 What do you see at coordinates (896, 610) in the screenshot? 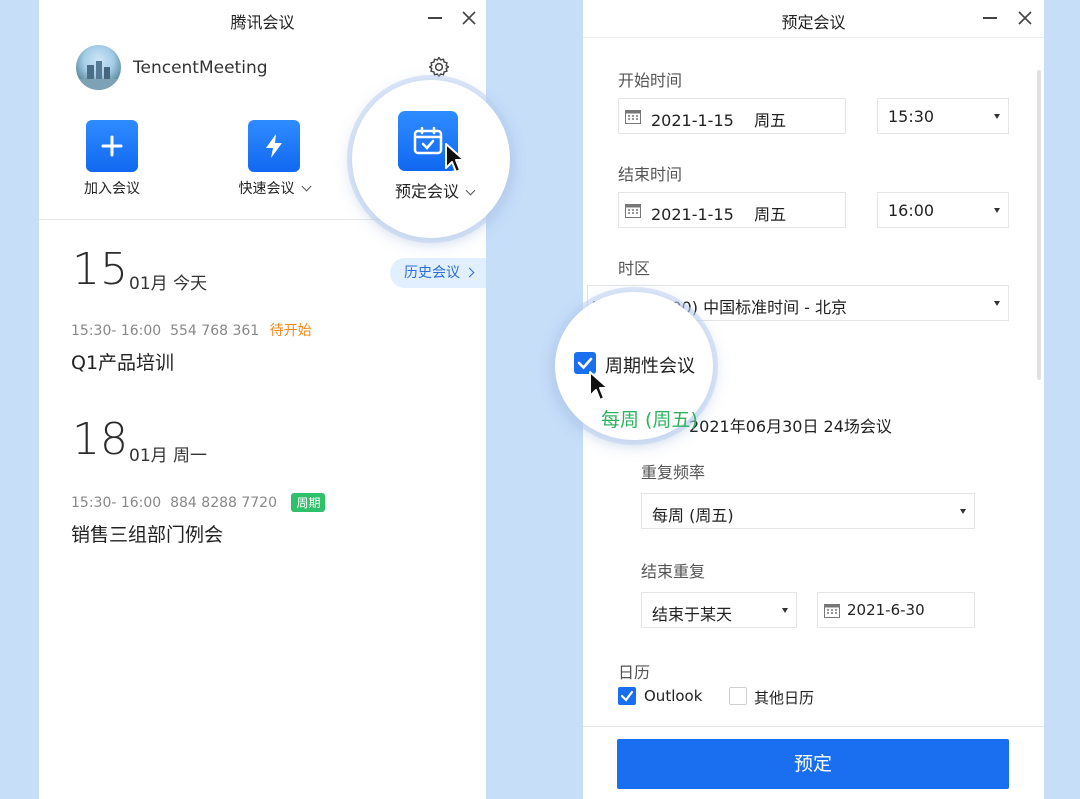
I see `end-repeat-date-picker: 2021-6-30` at bounding box center [896, 610].